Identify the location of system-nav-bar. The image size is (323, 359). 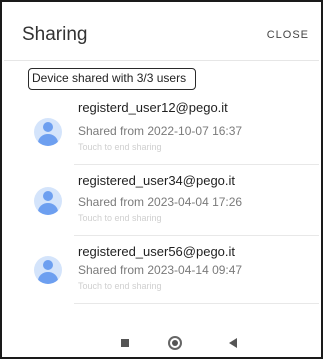
(161, 340).